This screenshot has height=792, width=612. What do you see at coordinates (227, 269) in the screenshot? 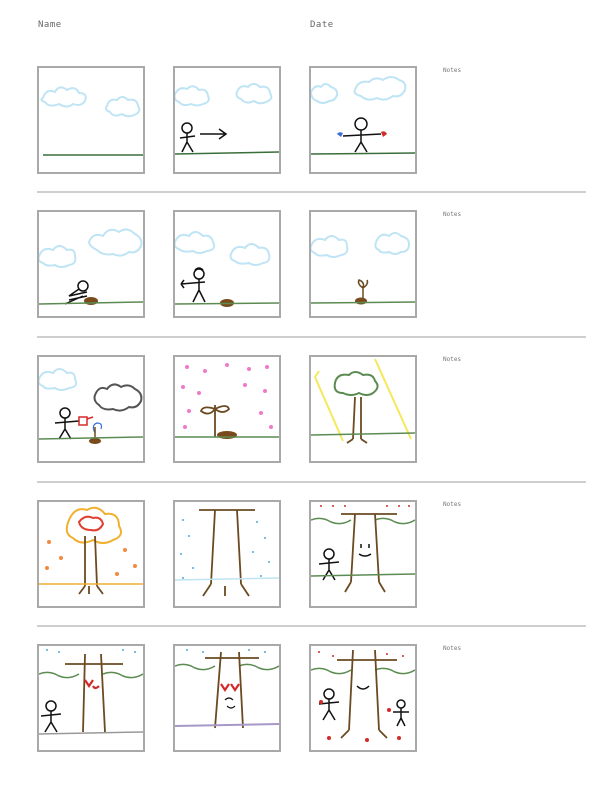
I see `drawing-figure-leaving-seed` at bounding box center [227, 269].